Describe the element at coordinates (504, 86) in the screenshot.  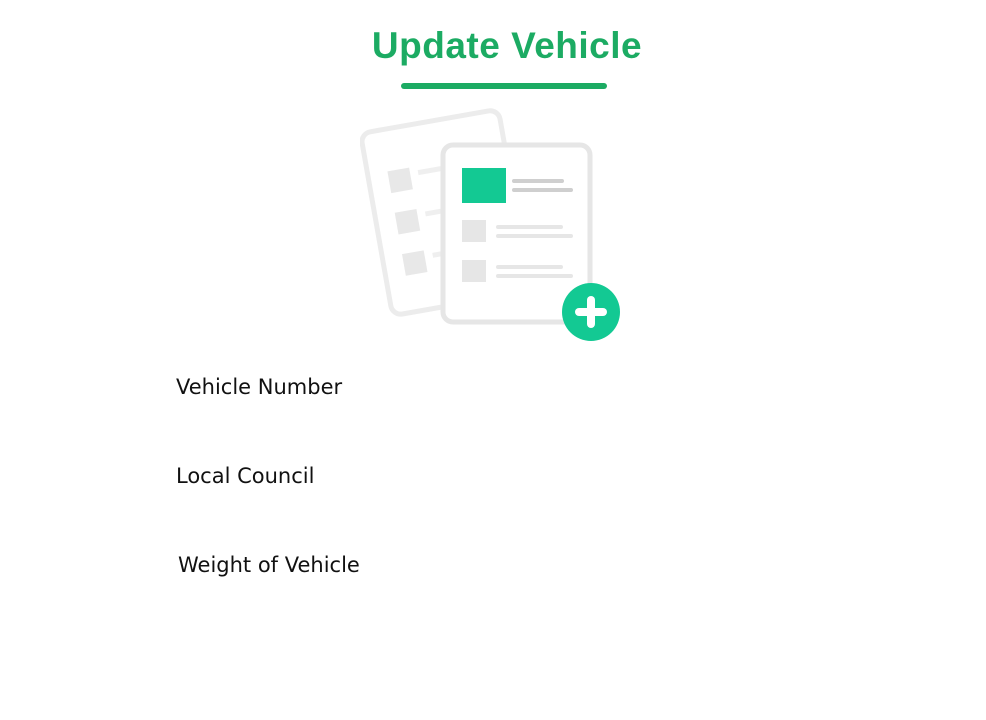
I see `title-underline` at that location.